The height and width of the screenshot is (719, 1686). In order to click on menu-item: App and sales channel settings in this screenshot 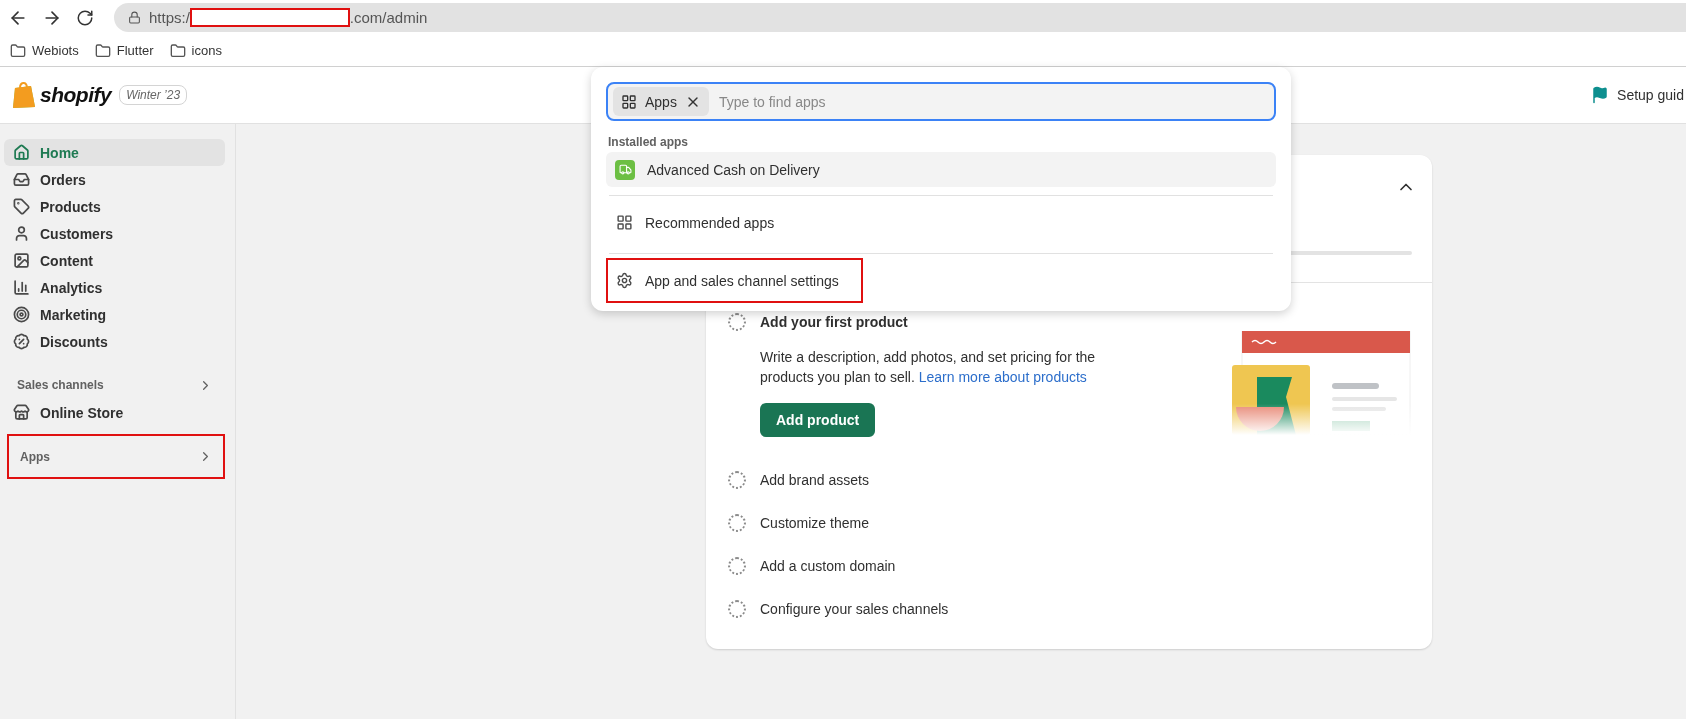, I will do `click(734, 280)`.